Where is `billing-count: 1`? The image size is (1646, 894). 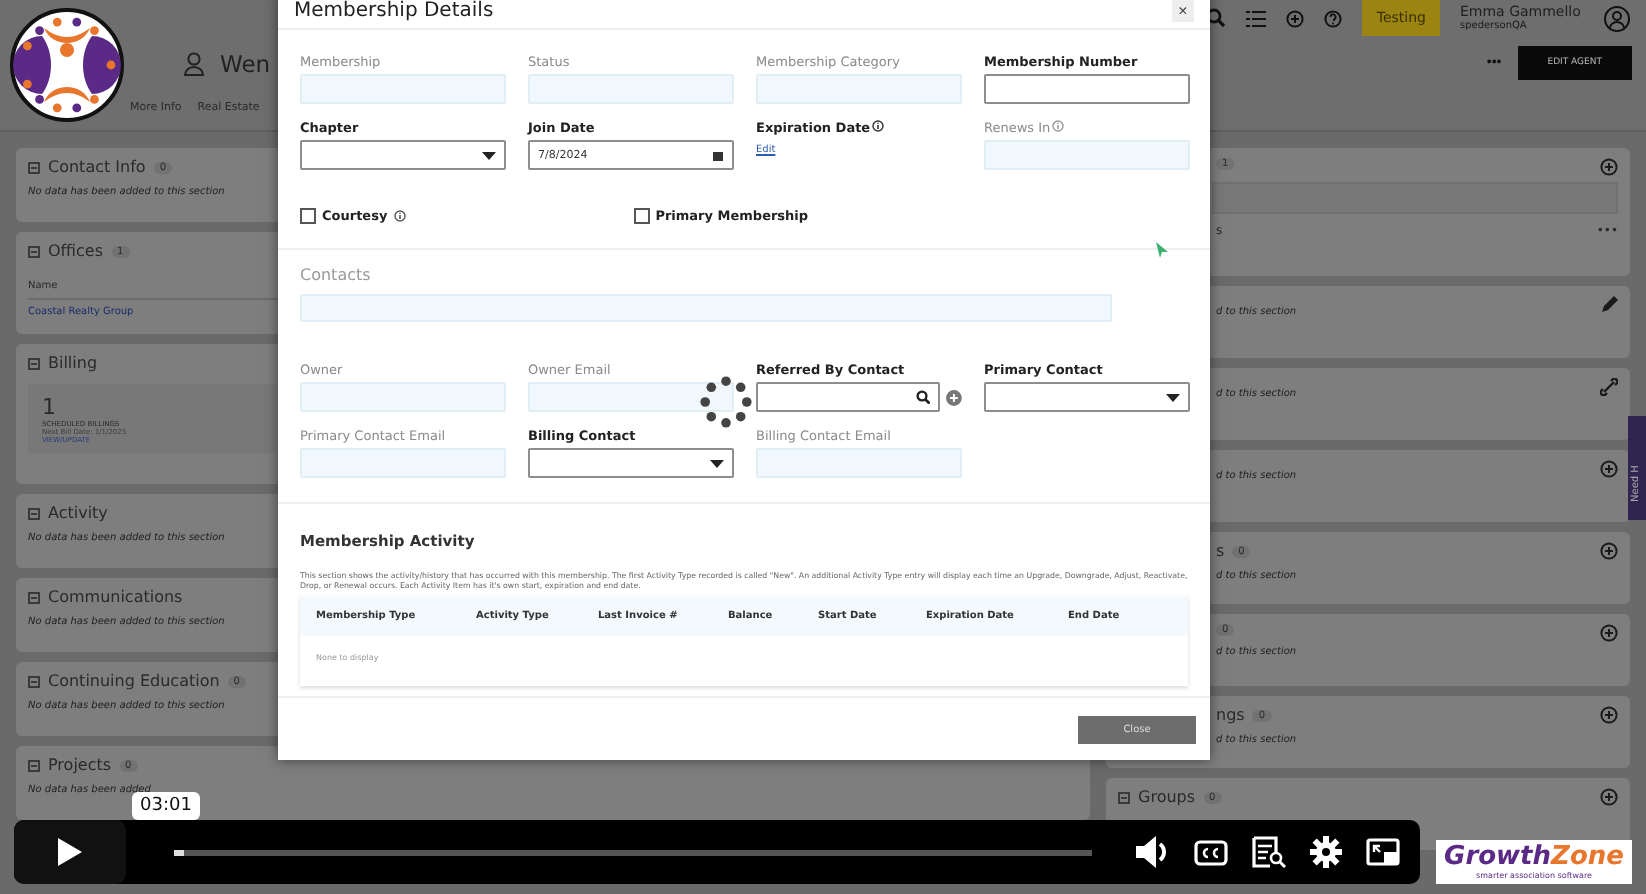
billing-count: 1 is located at coordinates (50, 407).